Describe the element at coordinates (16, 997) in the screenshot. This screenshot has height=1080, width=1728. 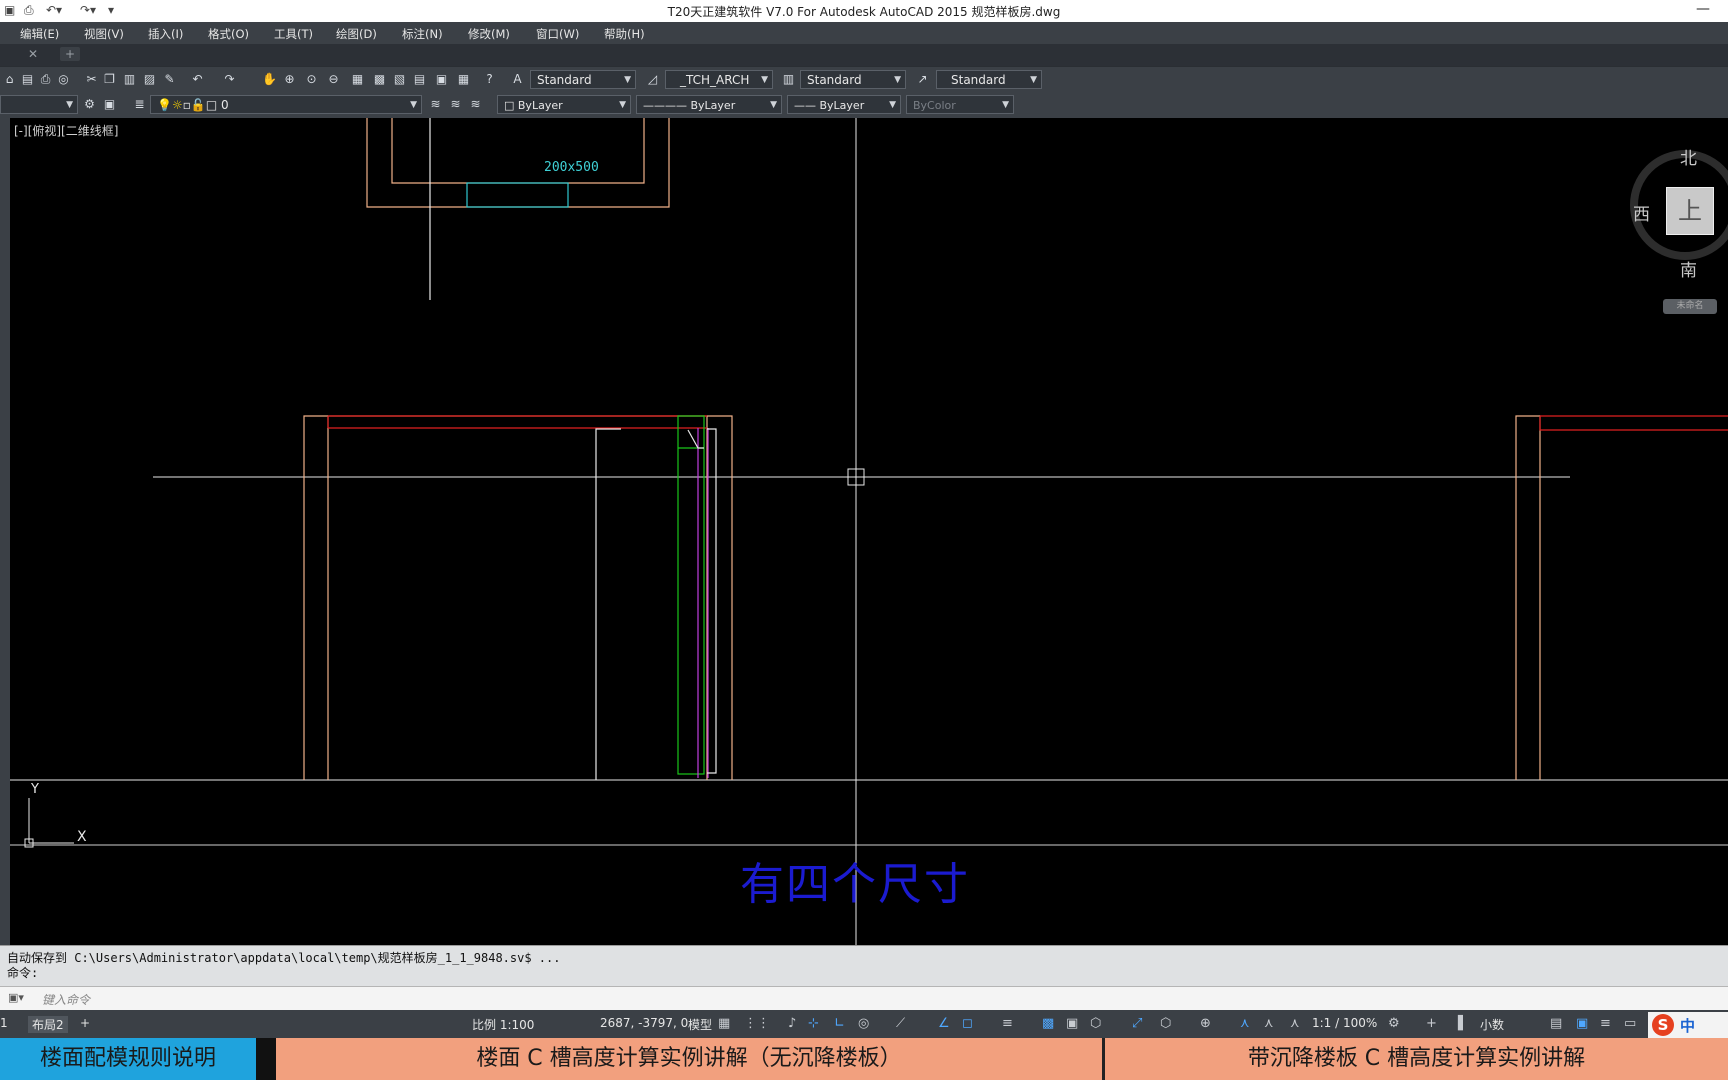
I see `command-line-menu-icon: ▣▾` at that location.